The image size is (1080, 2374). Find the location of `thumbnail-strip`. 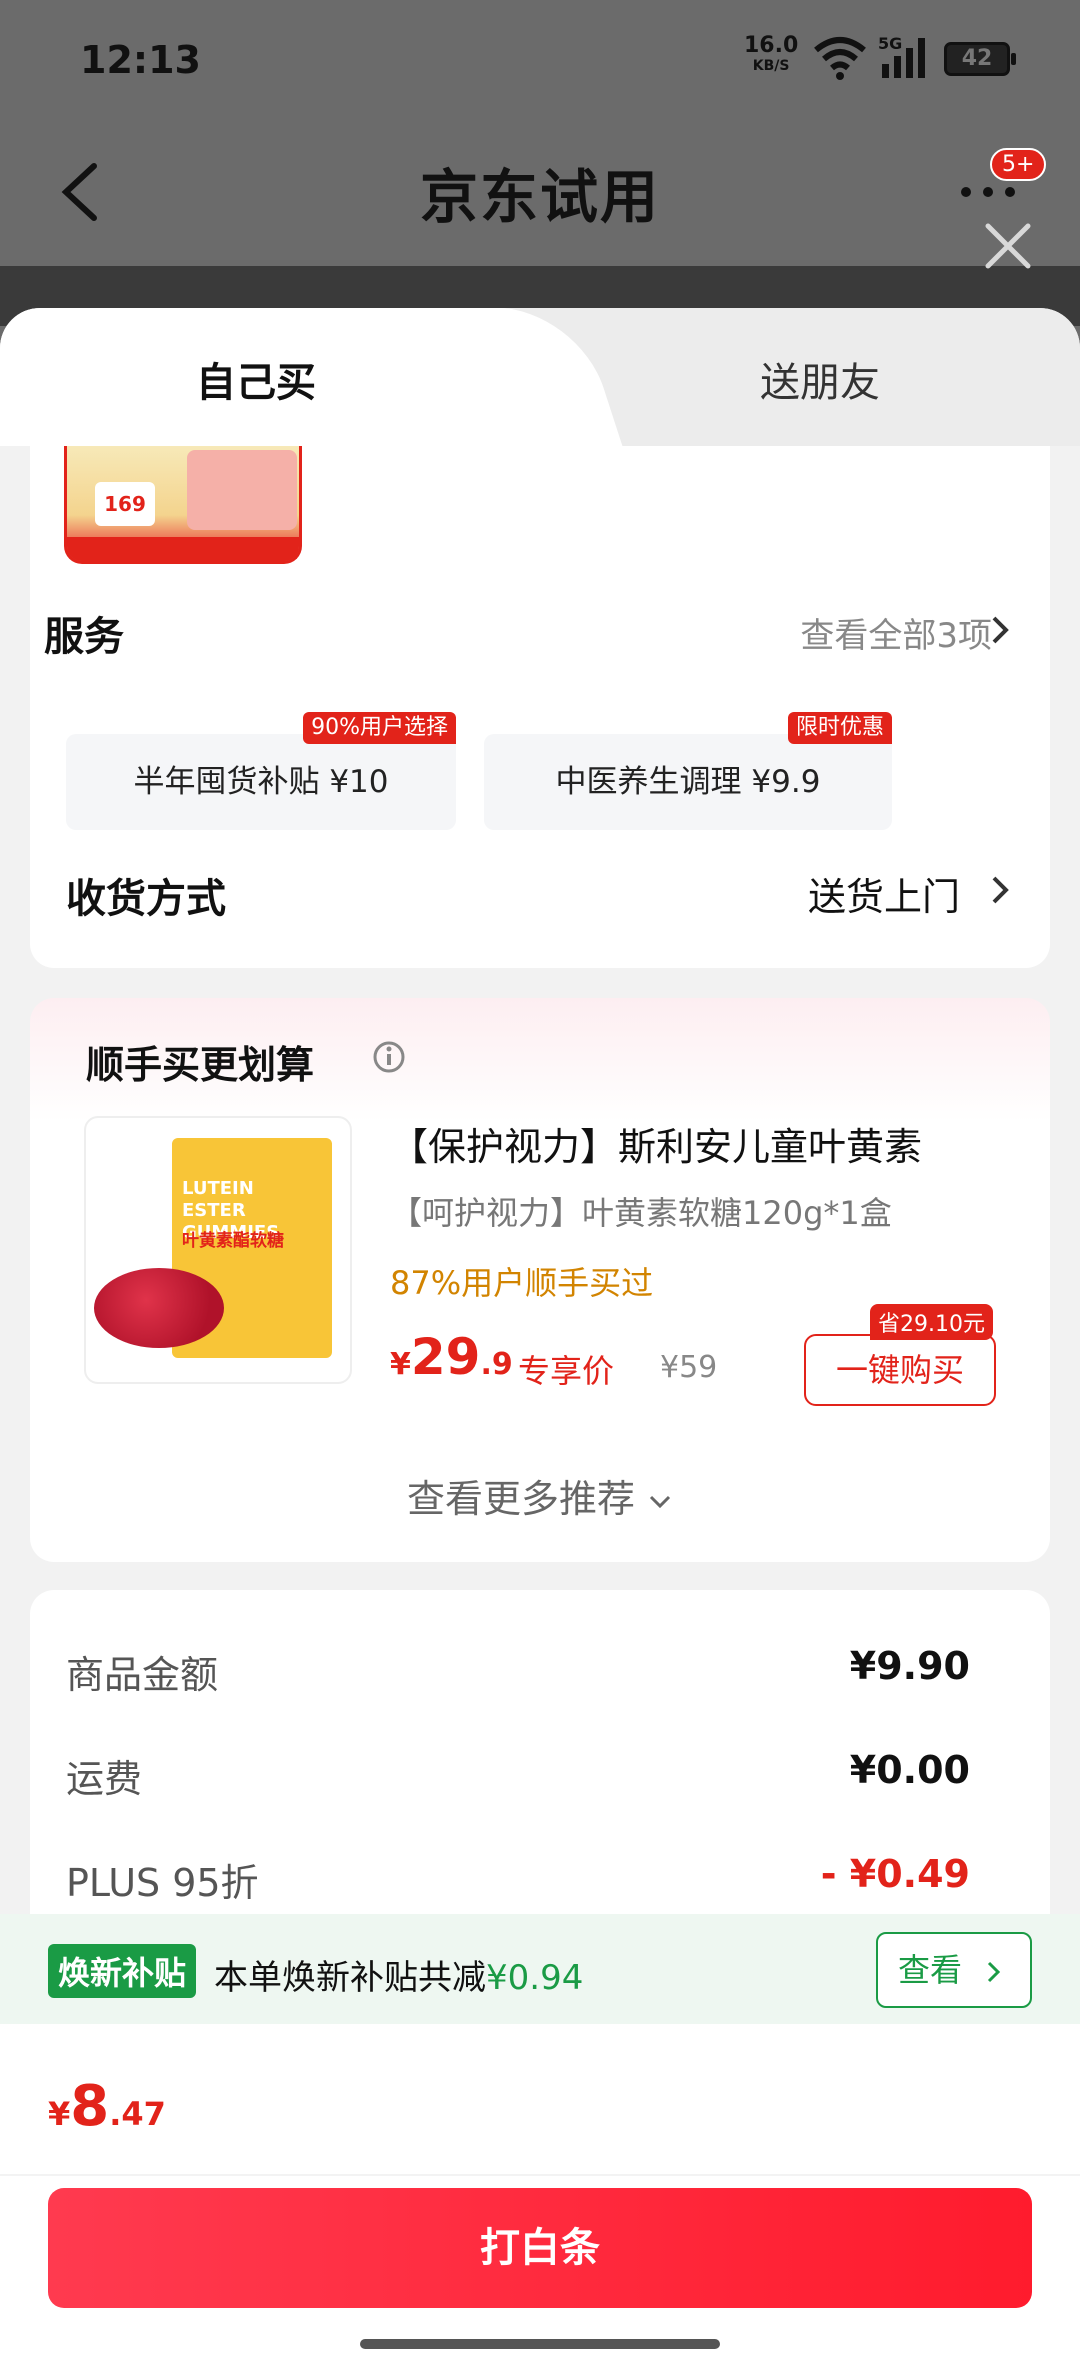

thumbnail-strip is located at coordinates (183, 549).